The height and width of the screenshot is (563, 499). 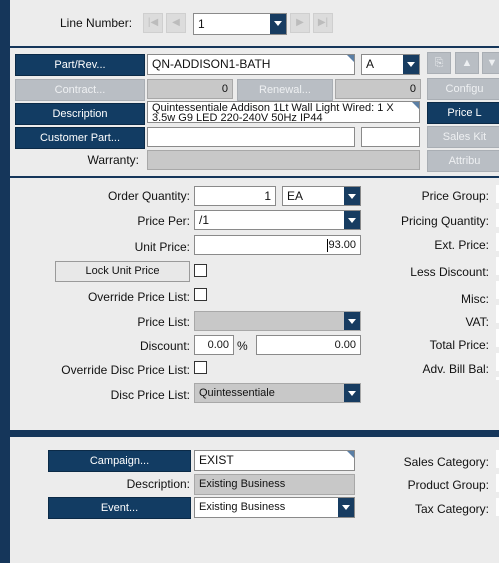 I want to click on toolbar-icon-2: ▲, so click(x=467, y=63).